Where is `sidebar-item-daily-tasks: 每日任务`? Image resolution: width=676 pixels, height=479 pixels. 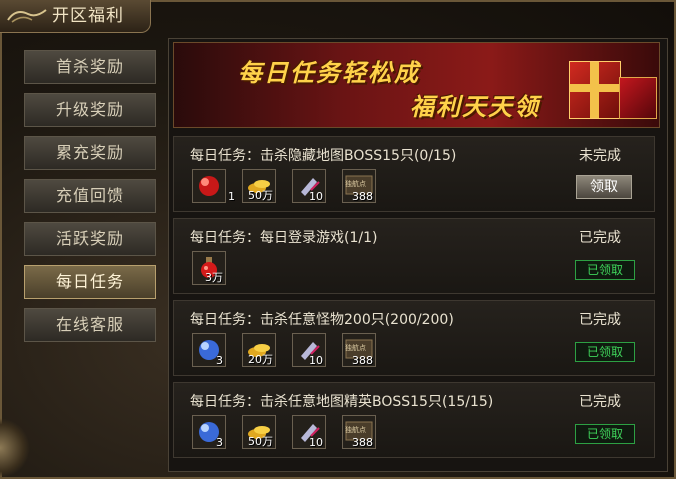 sidebar-item-daily-tasks: 每日任务 is located at coordinates (90, 282).